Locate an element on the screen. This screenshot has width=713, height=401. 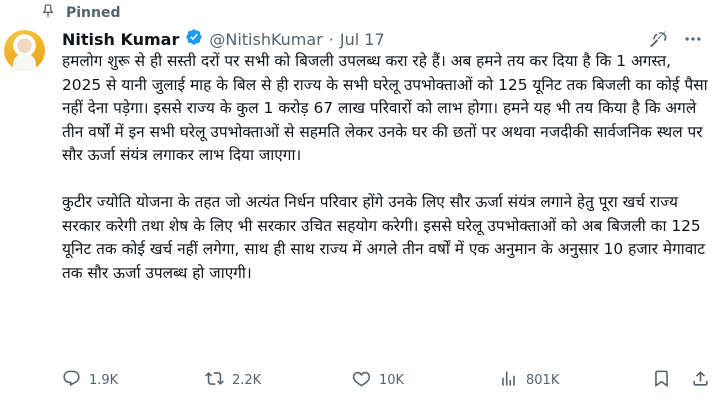
reply-button: 1.9K is located at coordinates (90, 380).